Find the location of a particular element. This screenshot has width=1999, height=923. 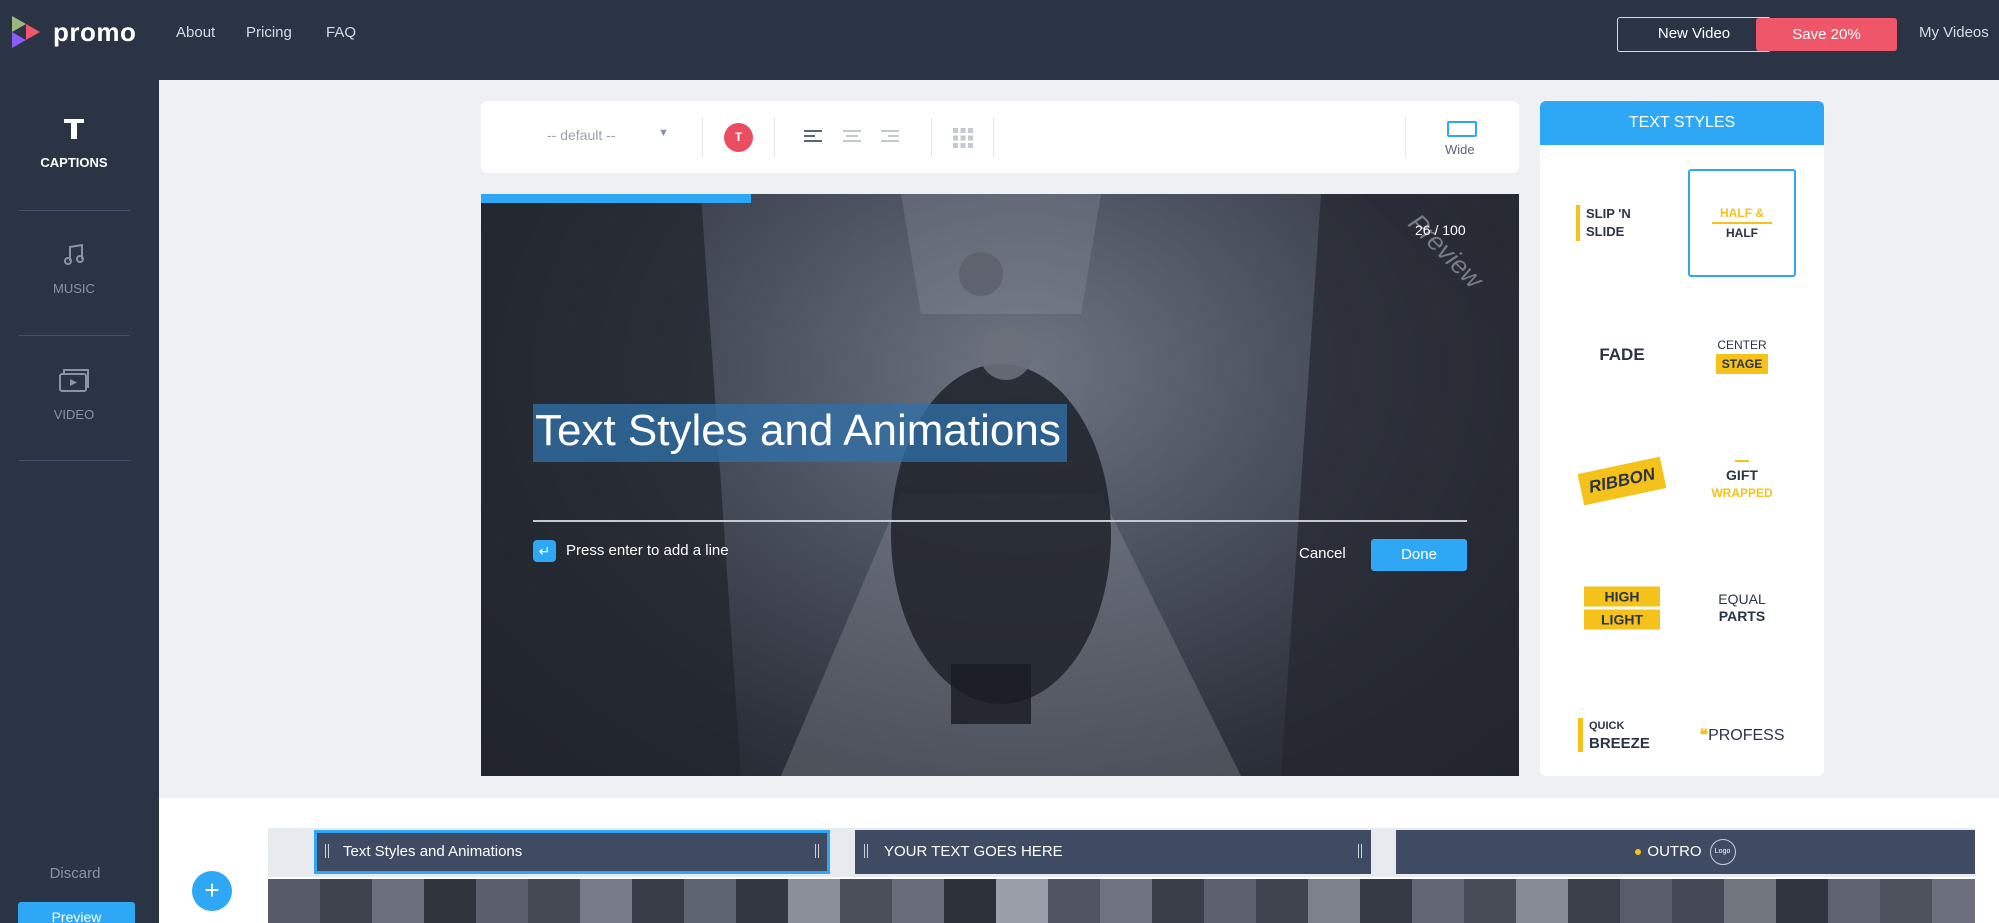

clip-label: YOUR TEXT GOES HERE is located at coordinates (973, 851).